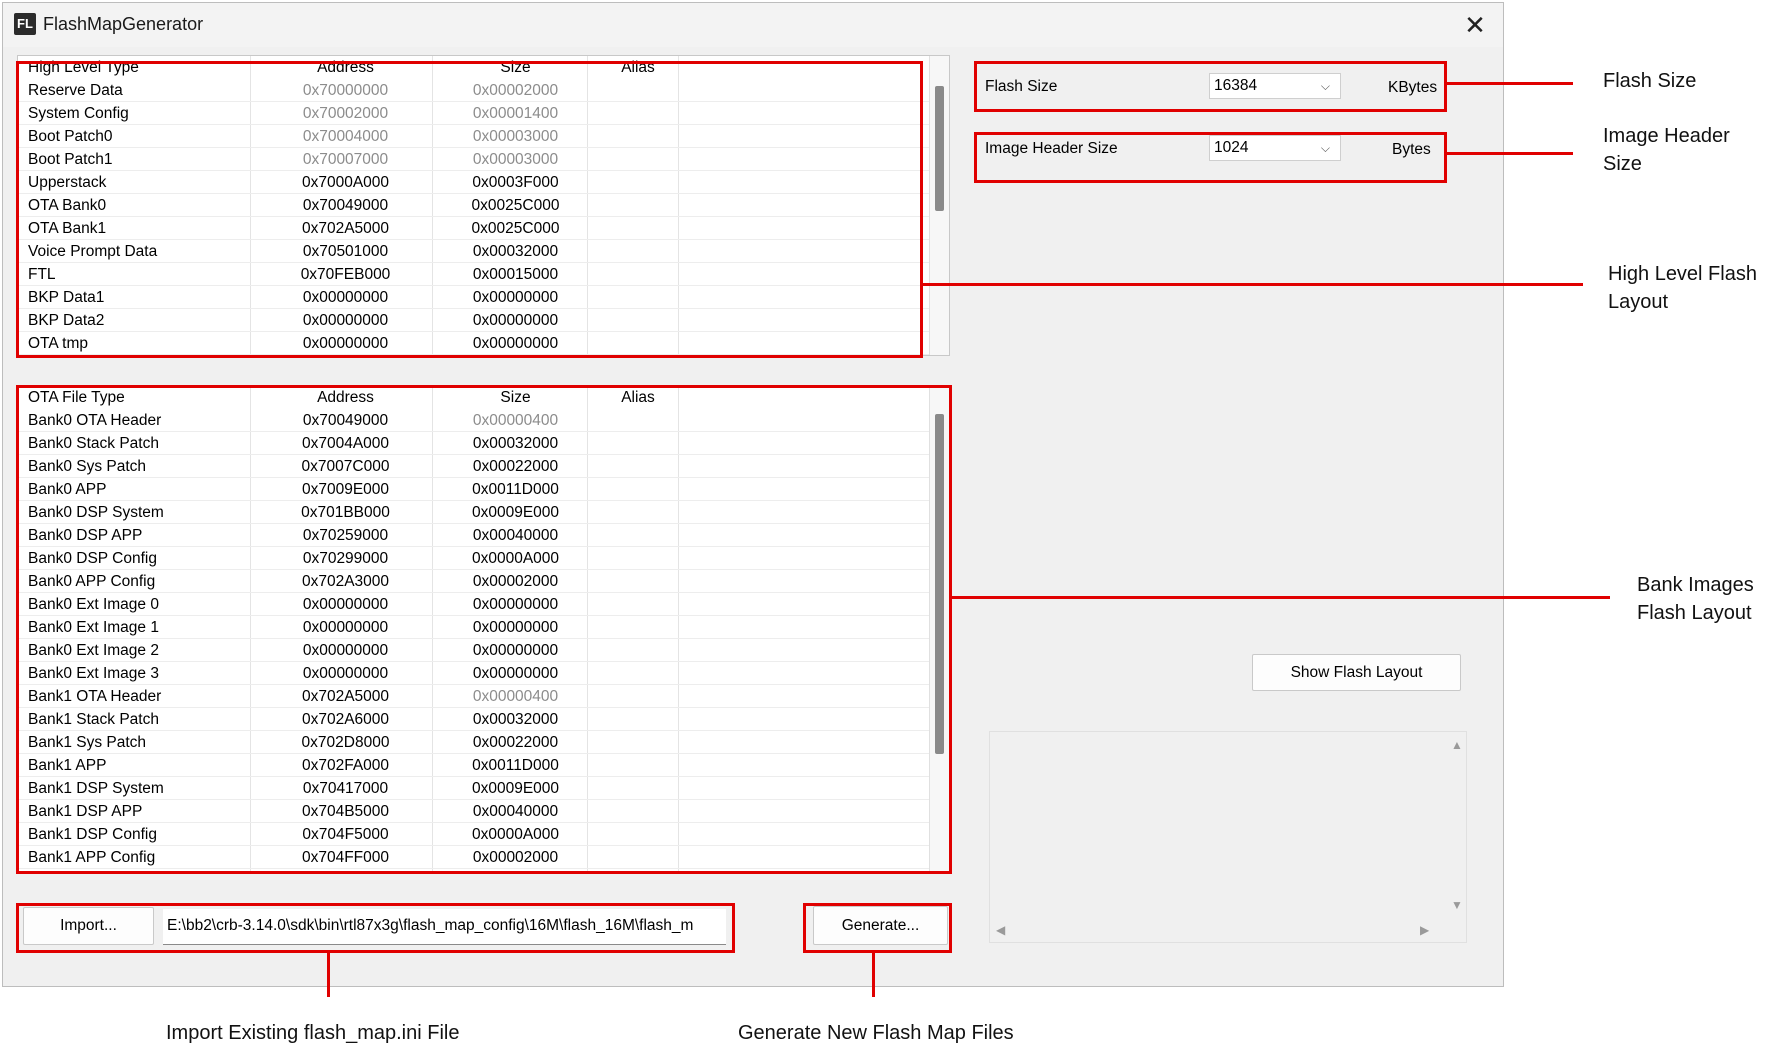 This screenshot has width=1782, height=1061. I want to click on table-row: System Config 0x70002000 0x00001400, so click(483, 113).